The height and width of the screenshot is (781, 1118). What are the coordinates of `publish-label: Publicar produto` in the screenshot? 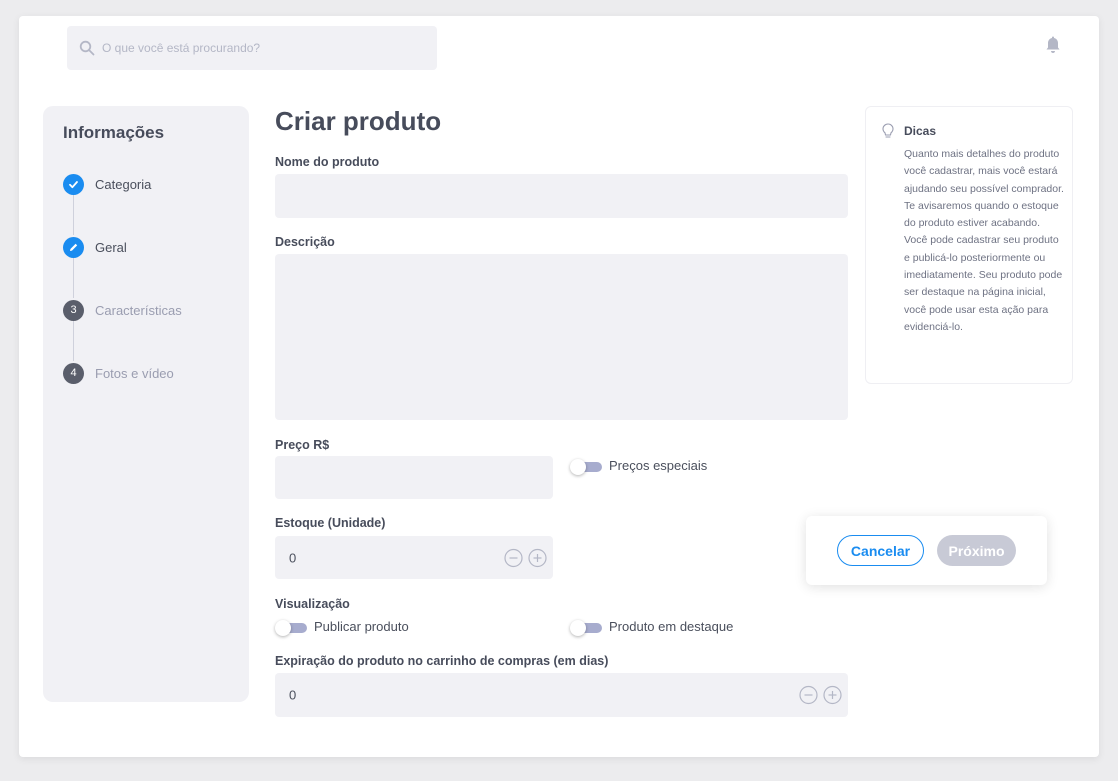 It's located at (361, 626).